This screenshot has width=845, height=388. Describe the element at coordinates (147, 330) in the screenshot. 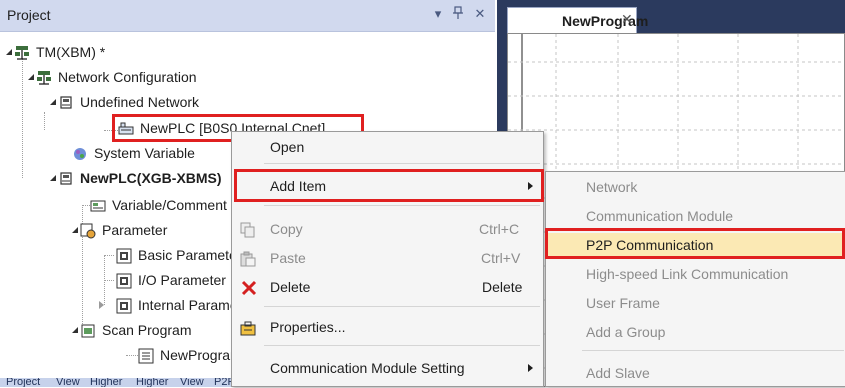

I see `tree-label: Scan Program` at that location.